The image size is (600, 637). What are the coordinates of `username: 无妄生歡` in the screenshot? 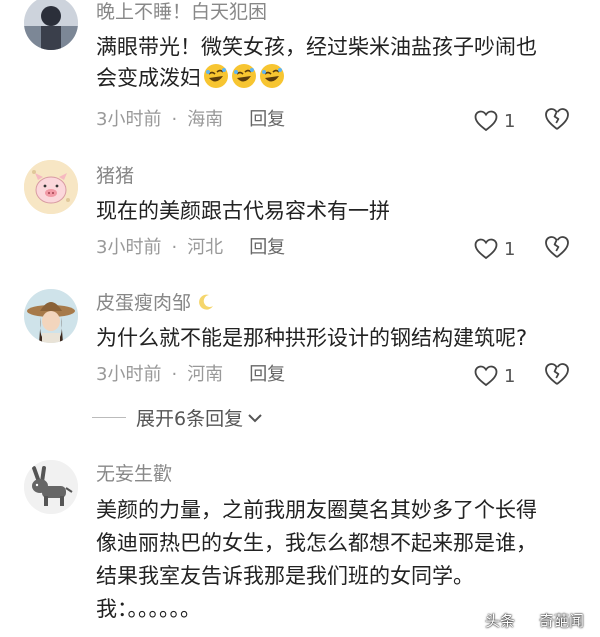 It's located at (134, 474).